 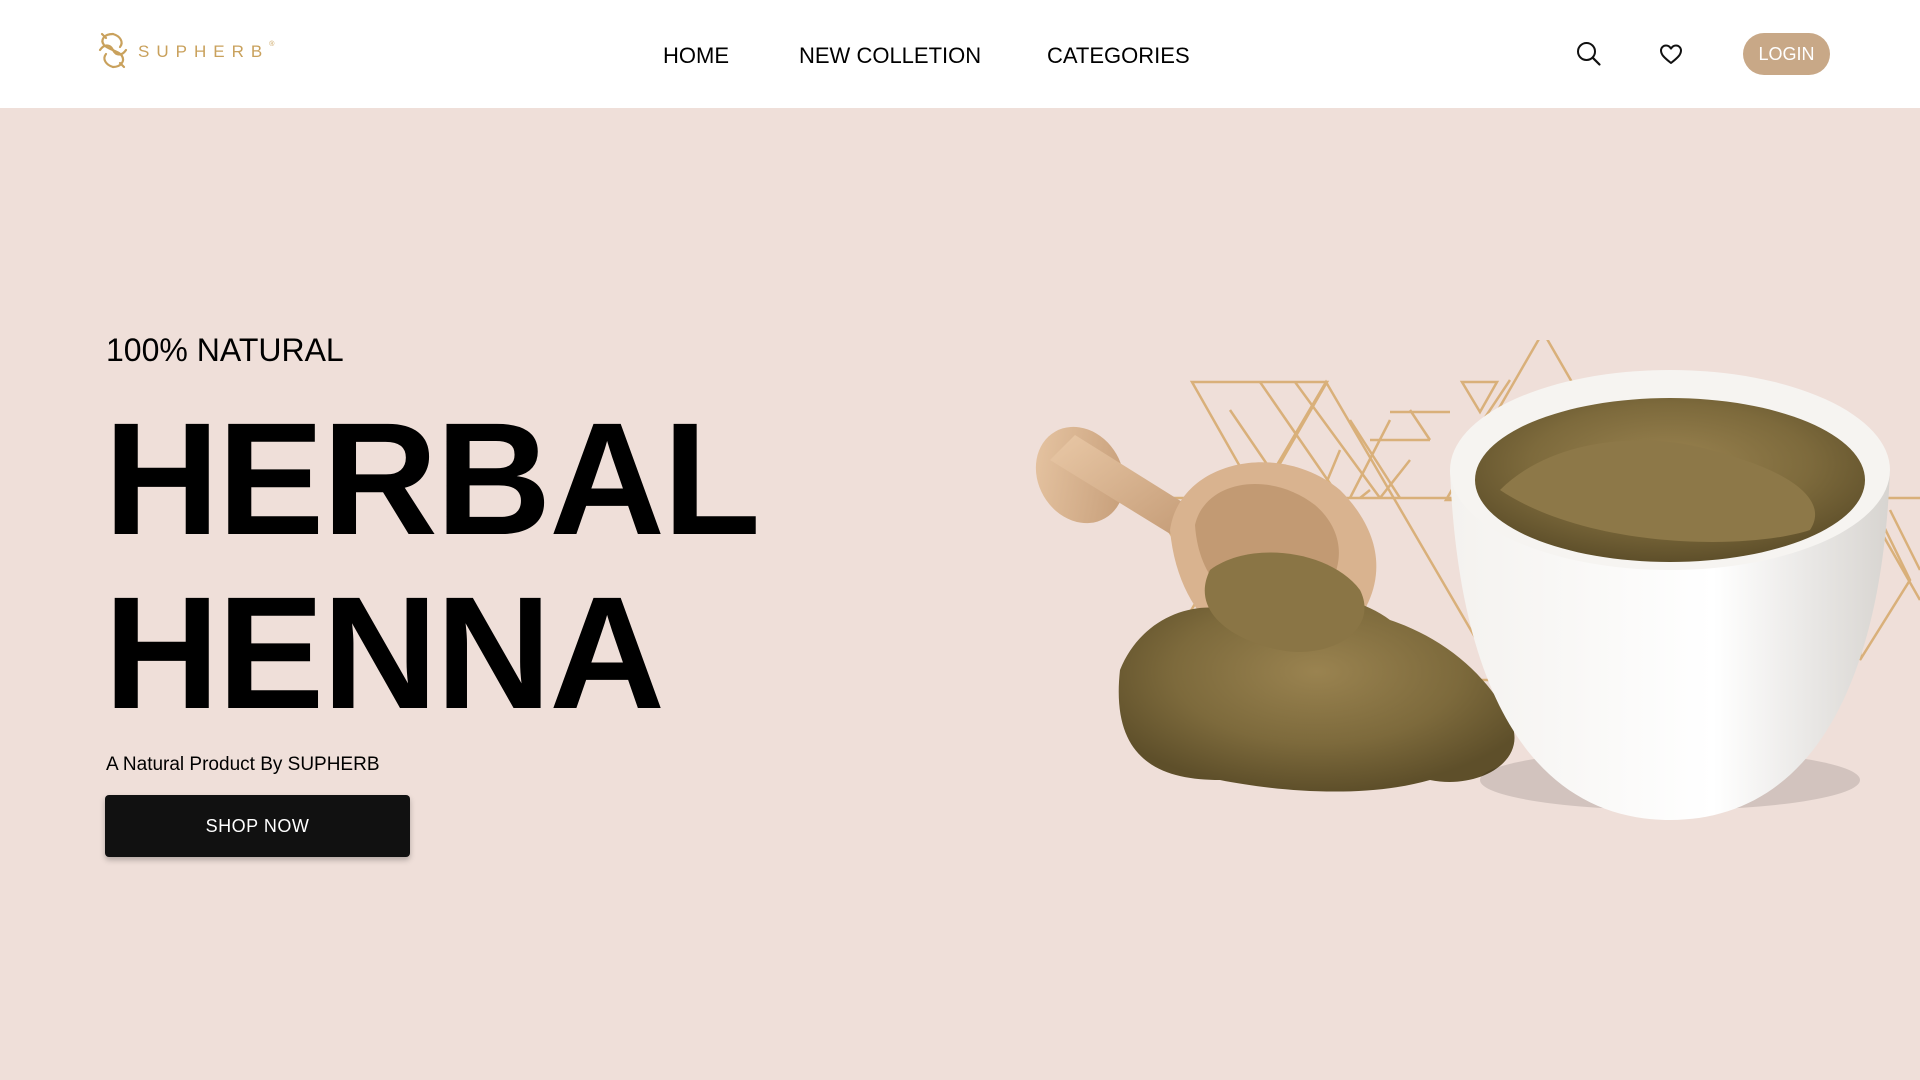 I want to click on login-button: LOGIN, so click(x=1786, y=54).